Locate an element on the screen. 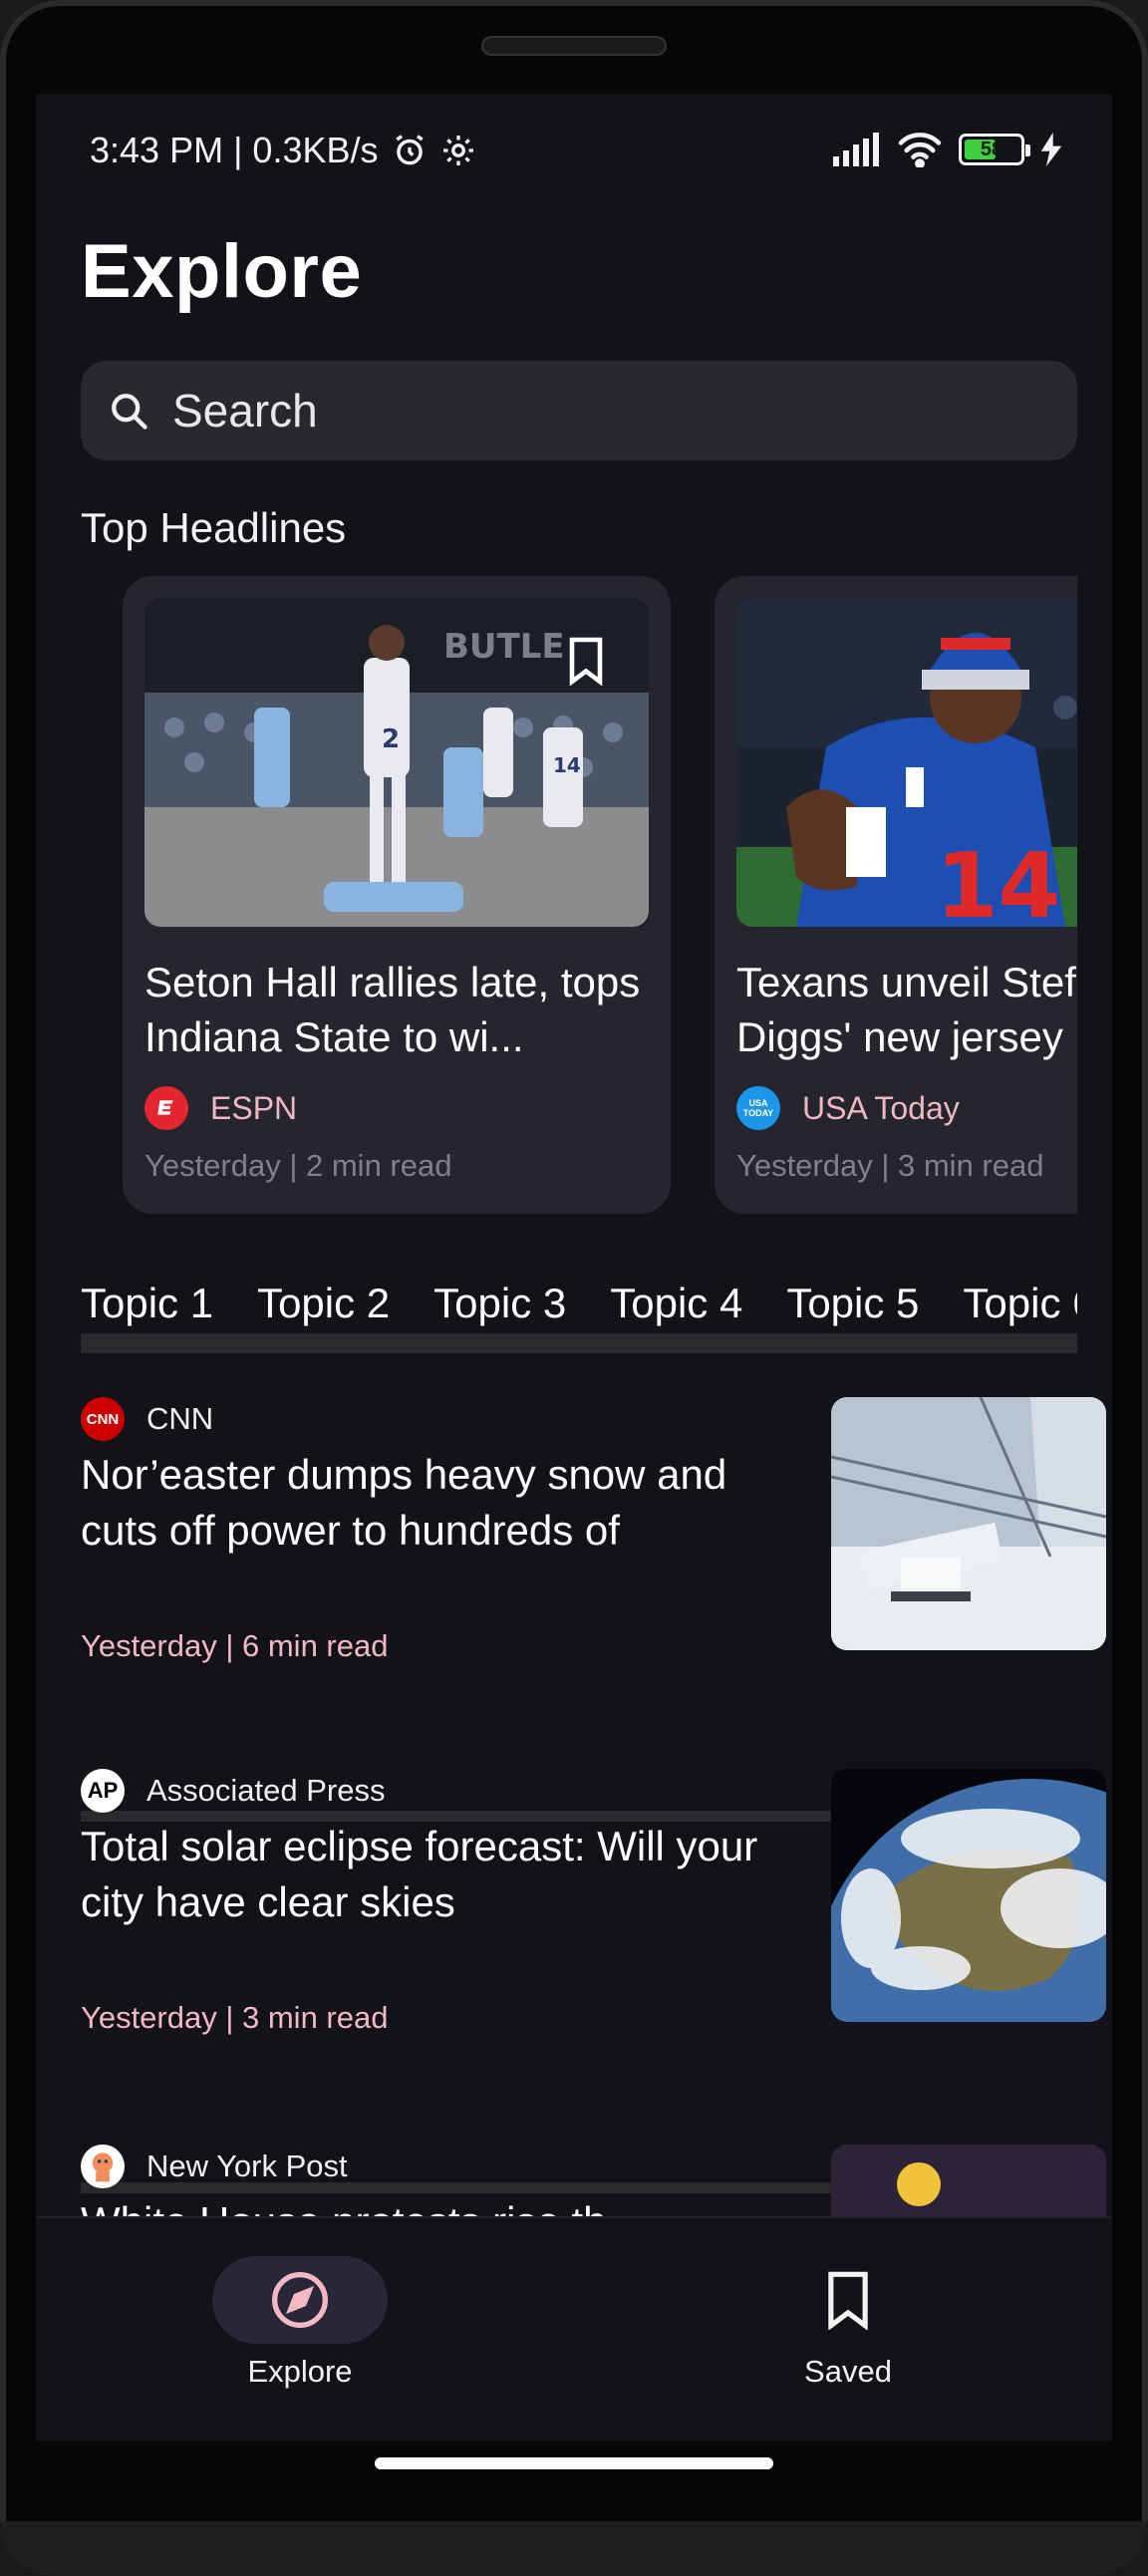 The width and height of the screenshot is (1148, 2576). top-headlines-title: Top Headlines is located at coordinates (214, 527).